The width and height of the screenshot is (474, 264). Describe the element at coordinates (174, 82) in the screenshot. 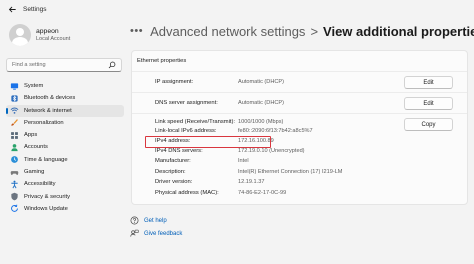

I see `prop-label-ip-assignment: IP assignment:` at that location.